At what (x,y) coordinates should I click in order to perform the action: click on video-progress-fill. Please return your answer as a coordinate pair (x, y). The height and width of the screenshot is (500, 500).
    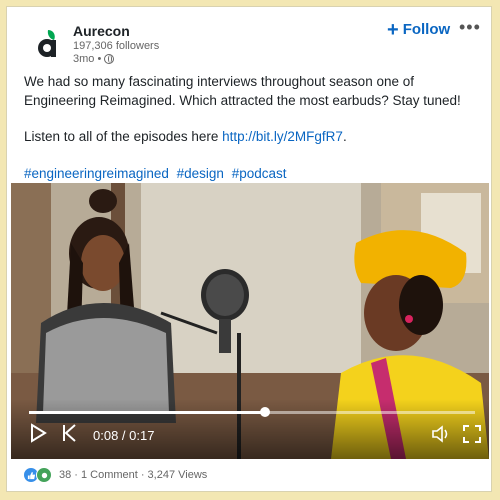
    Looking at the image, I should click on (147, 412).